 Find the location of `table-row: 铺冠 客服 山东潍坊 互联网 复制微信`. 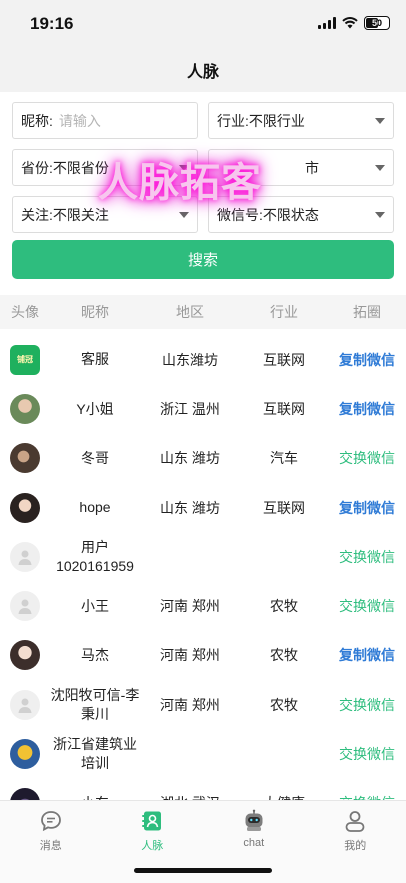

table-row: 铺冠 客服 山东潍坊 互联网 复制微信 is located at coordinates (203, 359).